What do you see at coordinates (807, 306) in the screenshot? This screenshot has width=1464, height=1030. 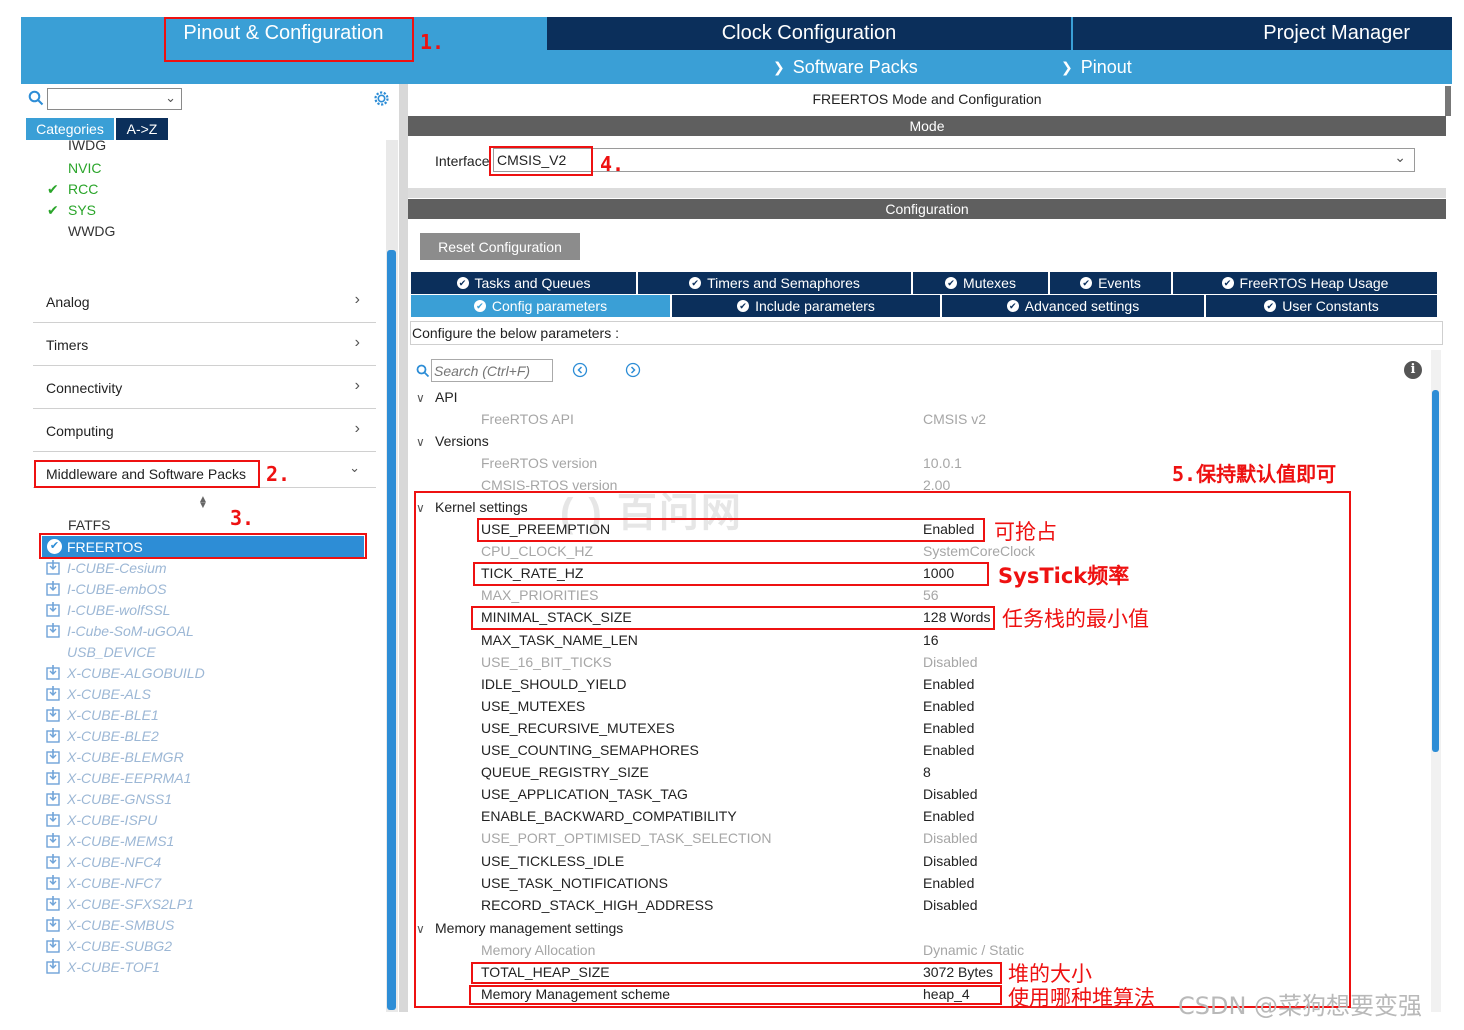 I see `config-tab: ✔ Include parameters` at bounding box center [807, 306].